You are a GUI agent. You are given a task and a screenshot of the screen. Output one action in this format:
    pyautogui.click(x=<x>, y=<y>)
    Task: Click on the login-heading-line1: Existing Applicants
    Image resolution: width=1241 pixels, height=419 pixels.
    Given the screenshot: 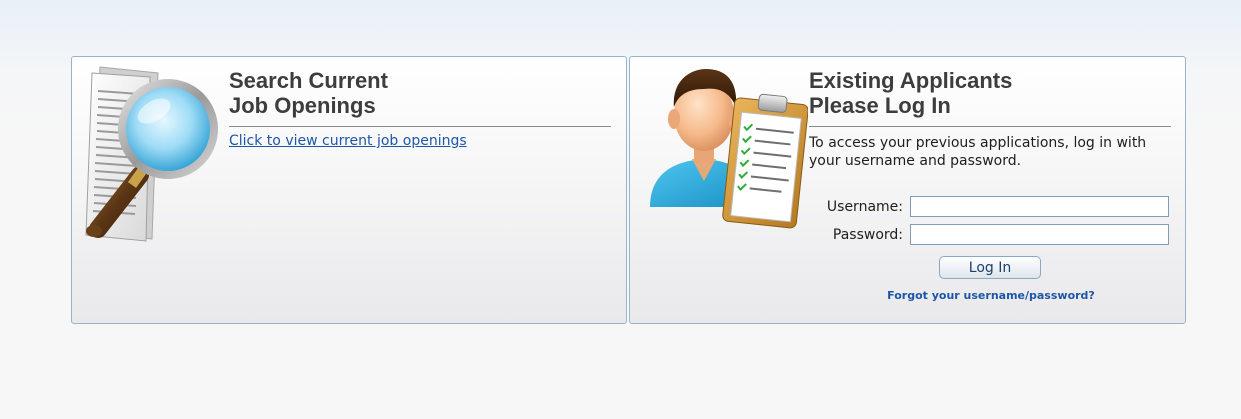 What is the action you would take?
    pyautogui.click(x=911, y=80)
    